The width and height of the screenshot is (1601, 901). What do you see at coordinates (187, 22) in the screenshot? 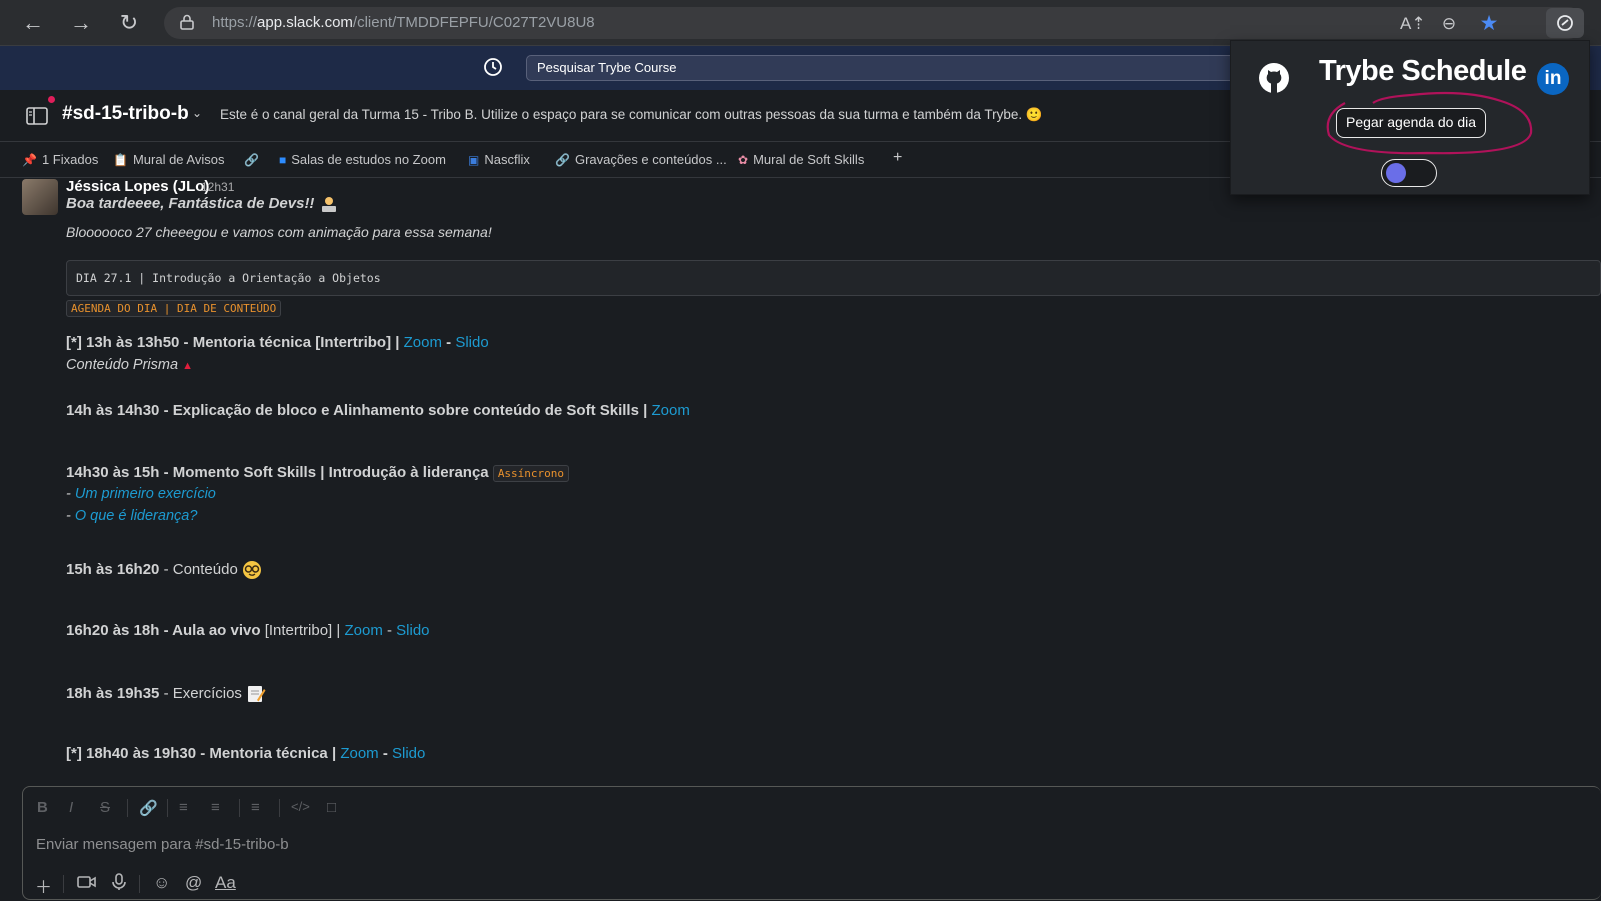
I see `lock-icon` at bounding box center [187, 22].